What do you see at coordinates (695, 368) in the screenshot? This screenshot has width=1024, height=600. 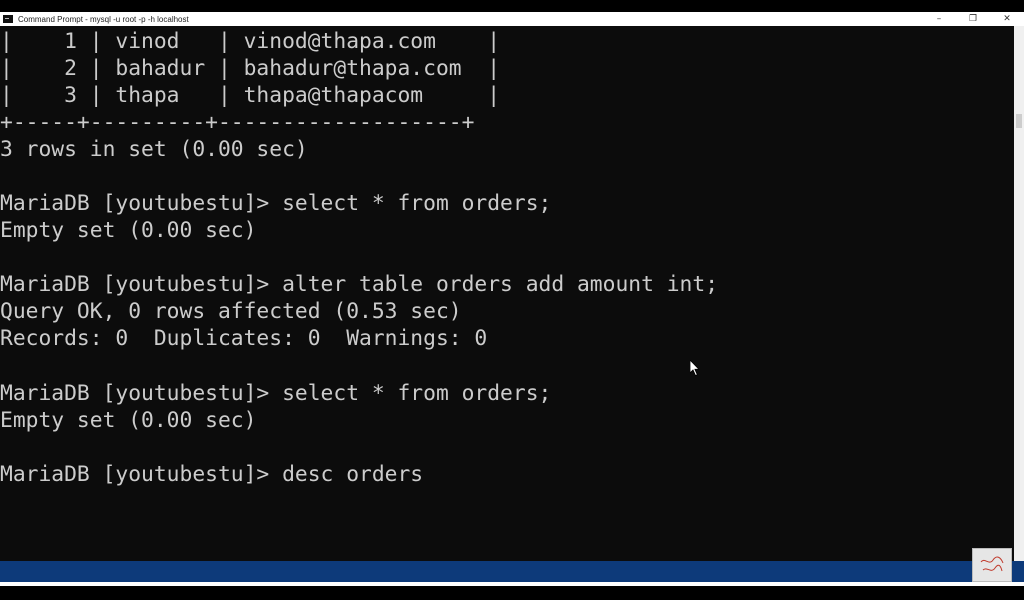 I see `mouse-pointer-icon` at bounding box center [695, 368].